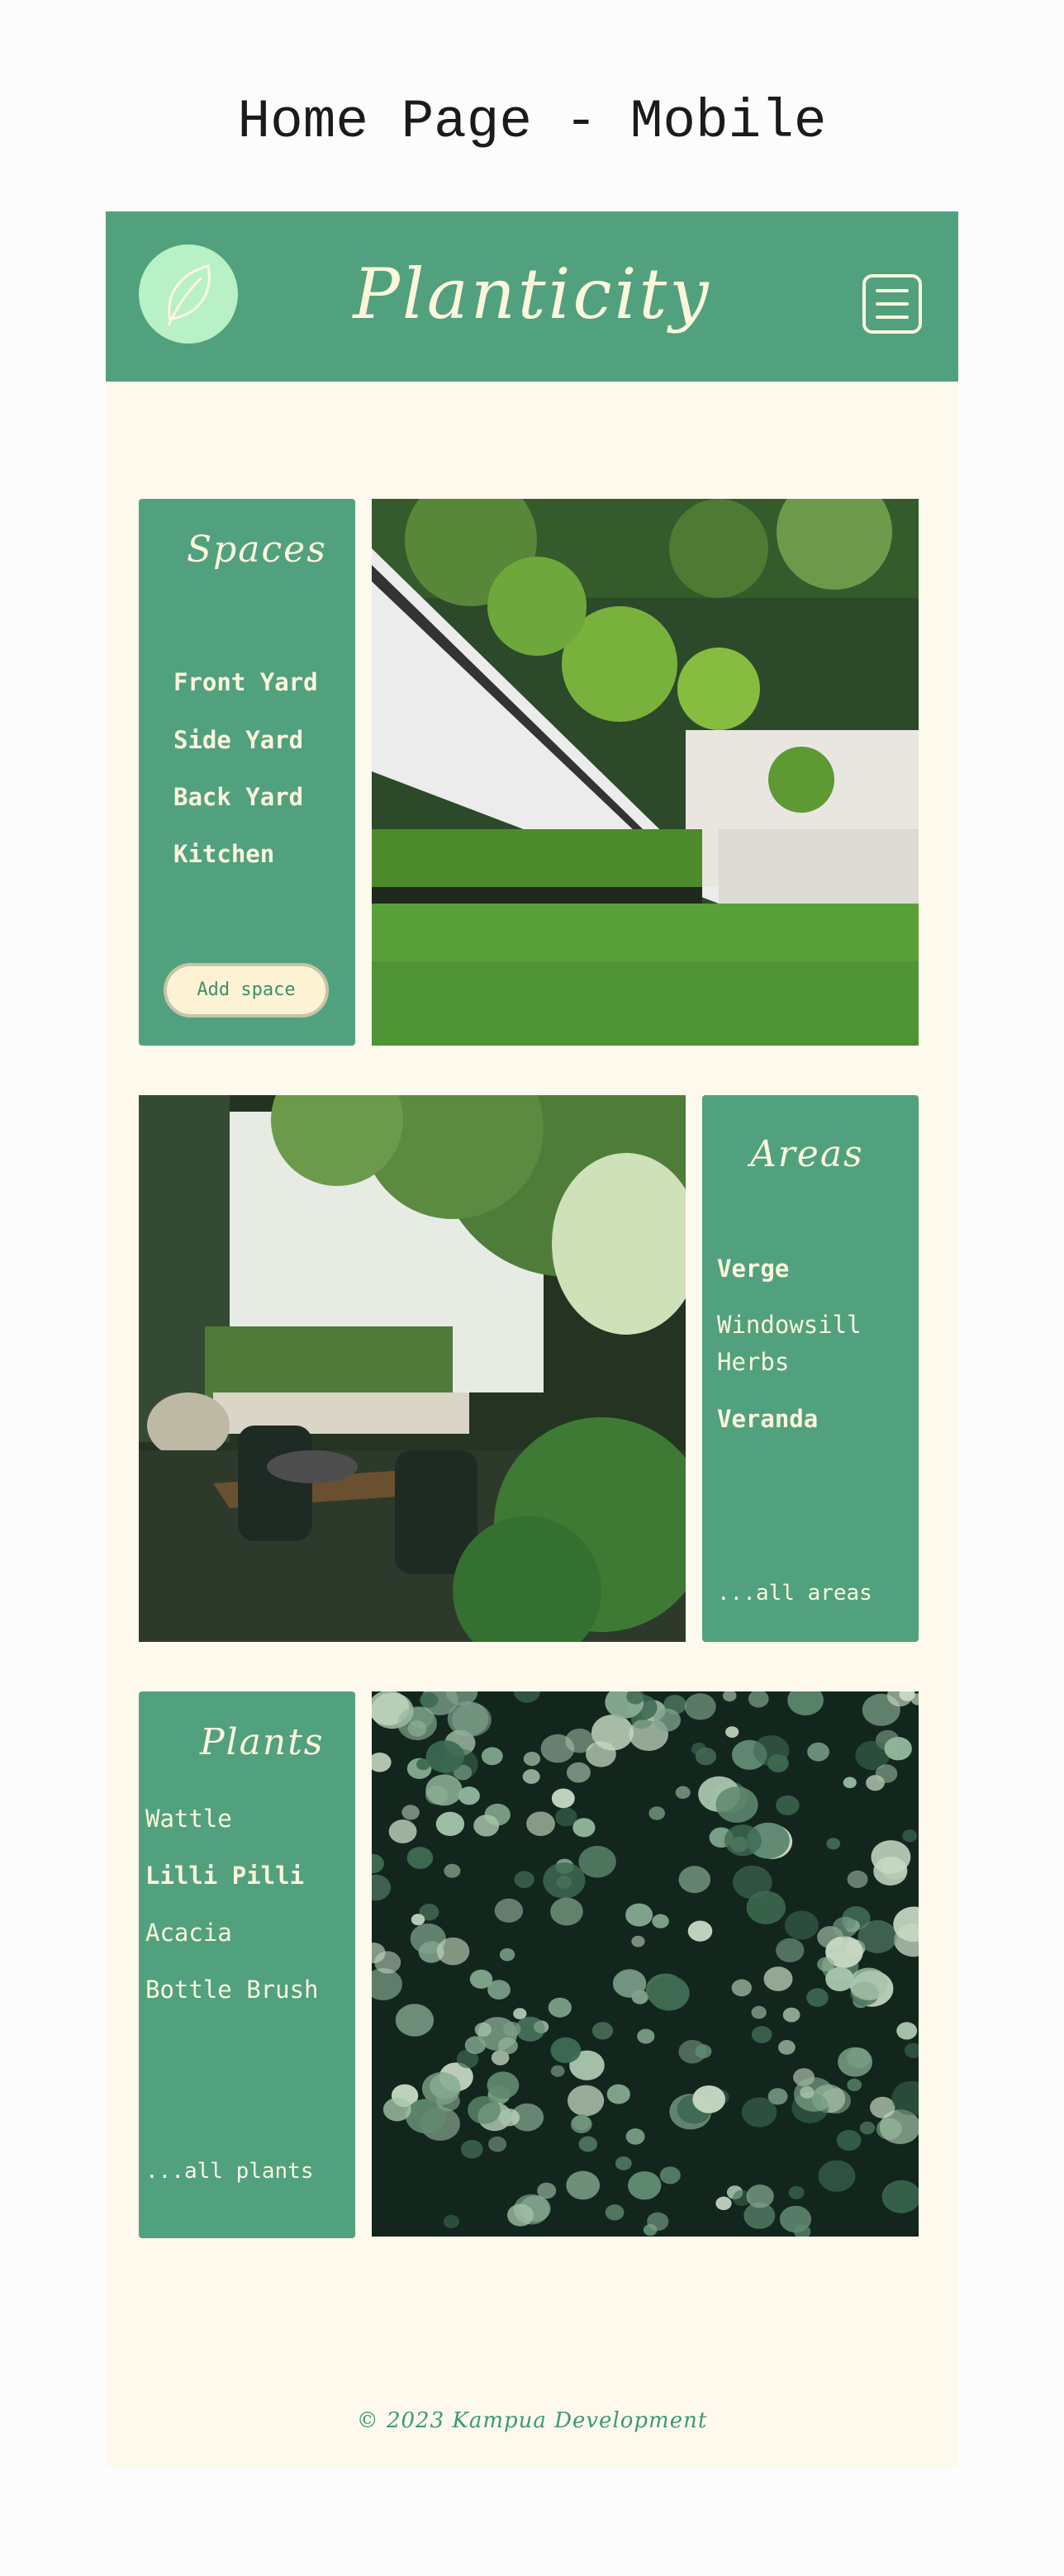 This screenshot has width=1064, height=2576. I want to click on app-header: Planticity, so click(532, 296).